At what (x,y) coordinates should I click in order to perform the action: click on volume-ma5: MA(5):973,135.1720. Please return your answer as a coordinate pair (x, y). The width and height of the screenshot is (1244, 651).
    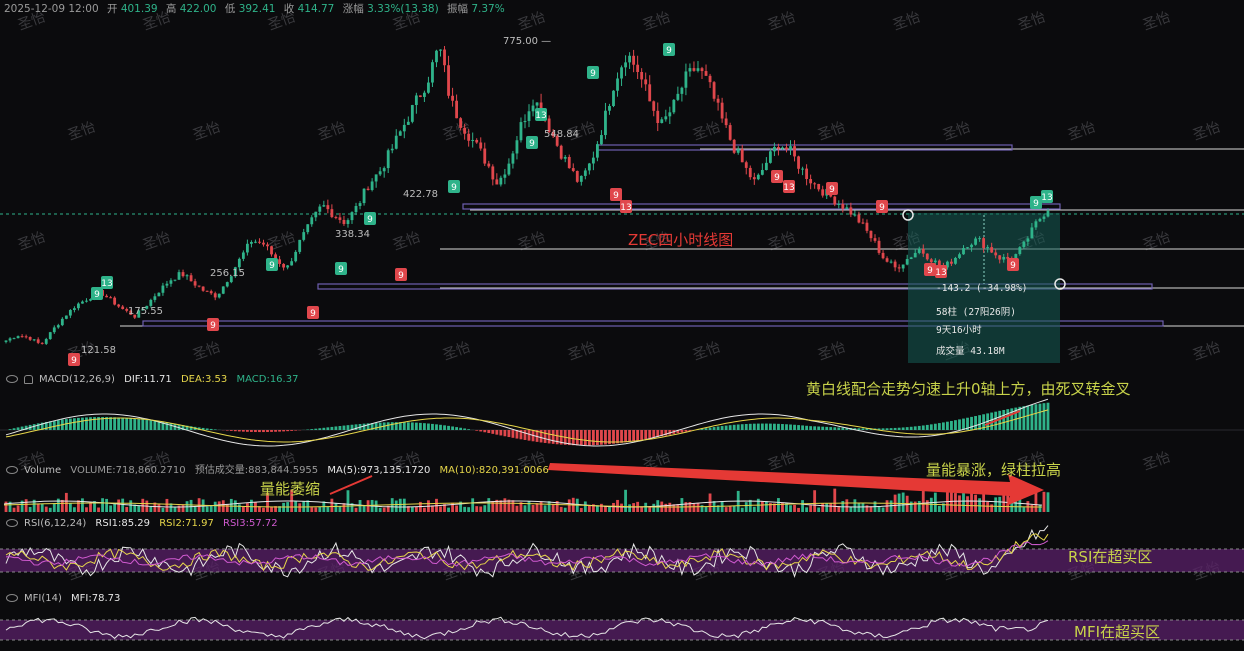
    Looking at the image, I should click on (378, 470).